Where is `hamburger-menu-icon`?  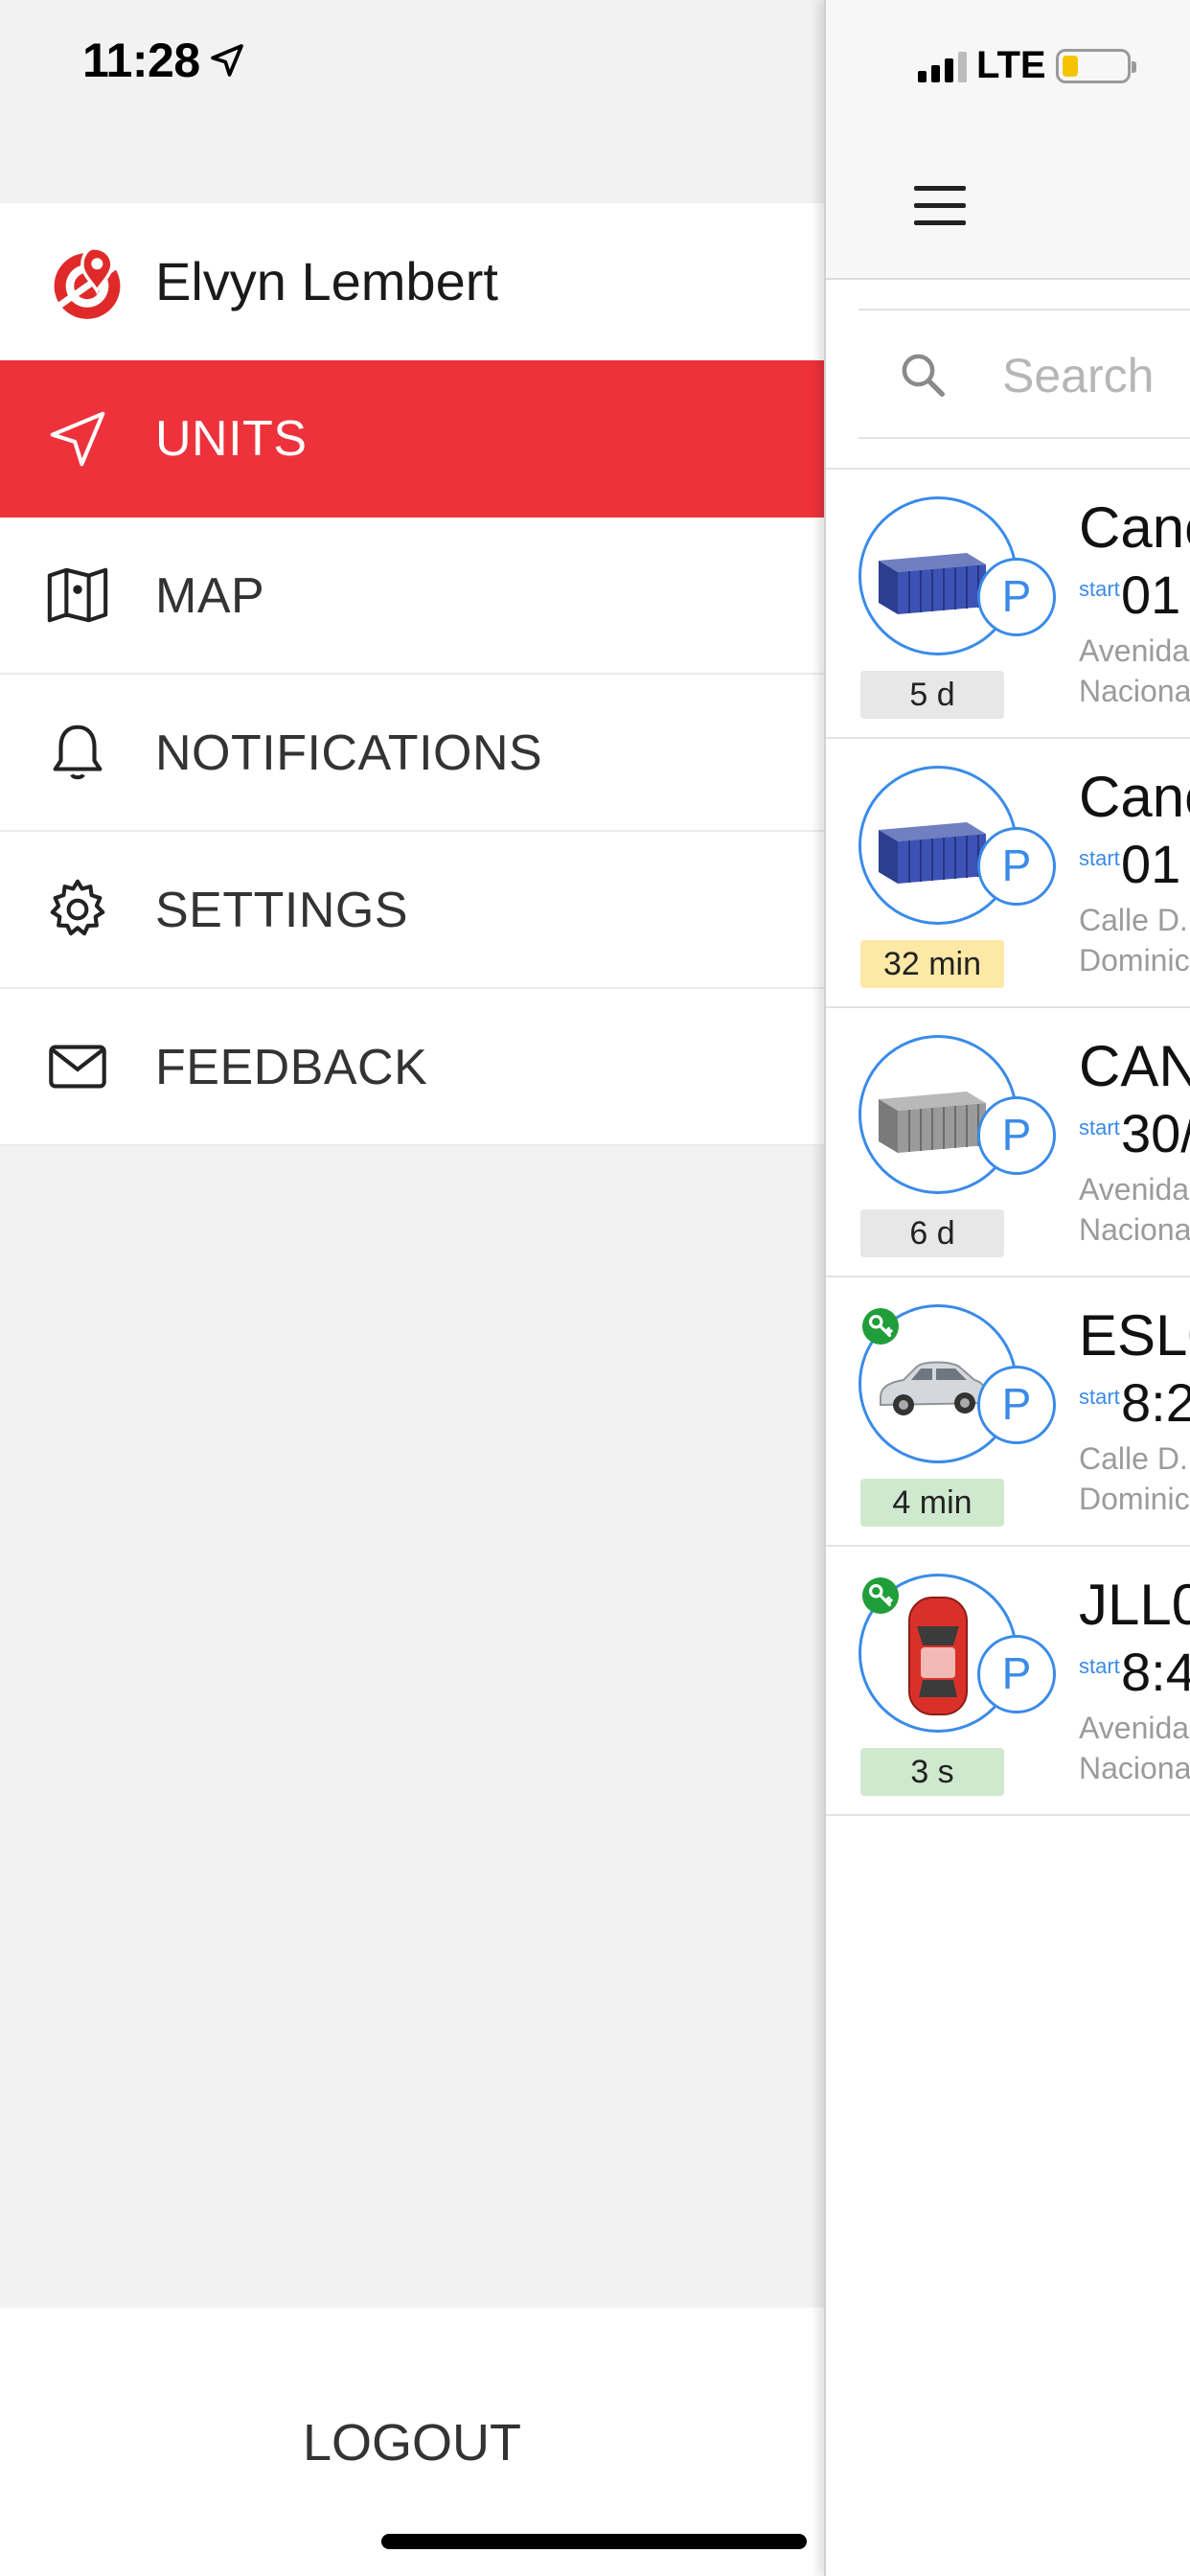 hamburger-menu-icon is located at coordinates (940, 206).